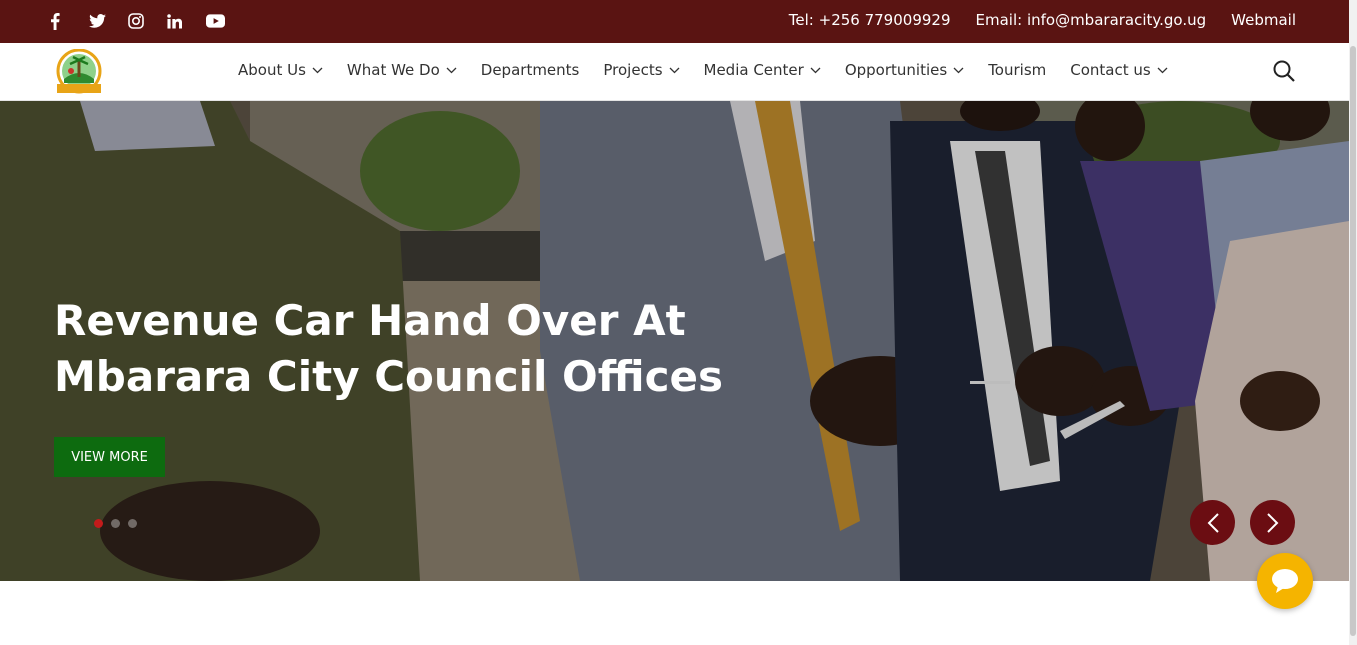 The image size is (1357, 645). I want to click on chevron-right-icon, so click(1272, 522).